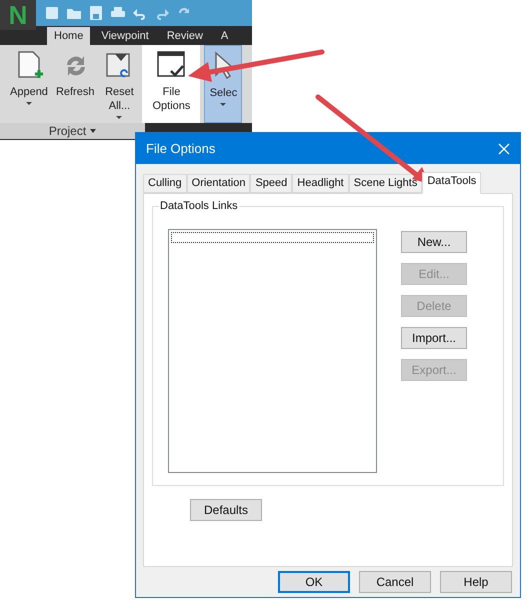  I want to click on tab: Speed, so click(271, 183).